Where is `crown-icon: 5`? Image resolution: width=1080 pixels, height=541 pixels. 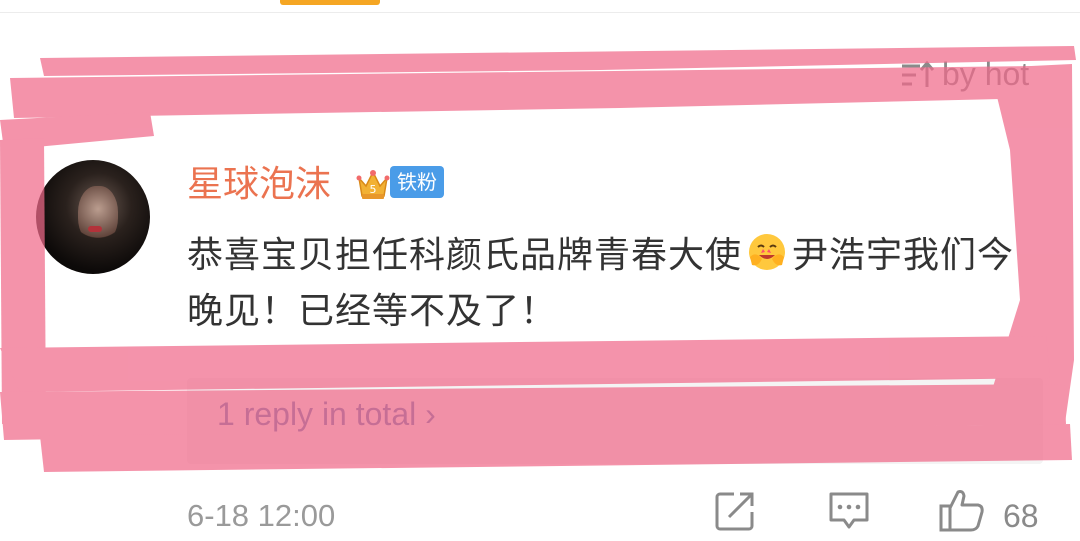
crown-icon: 5 is located at coordinates (373, 184).